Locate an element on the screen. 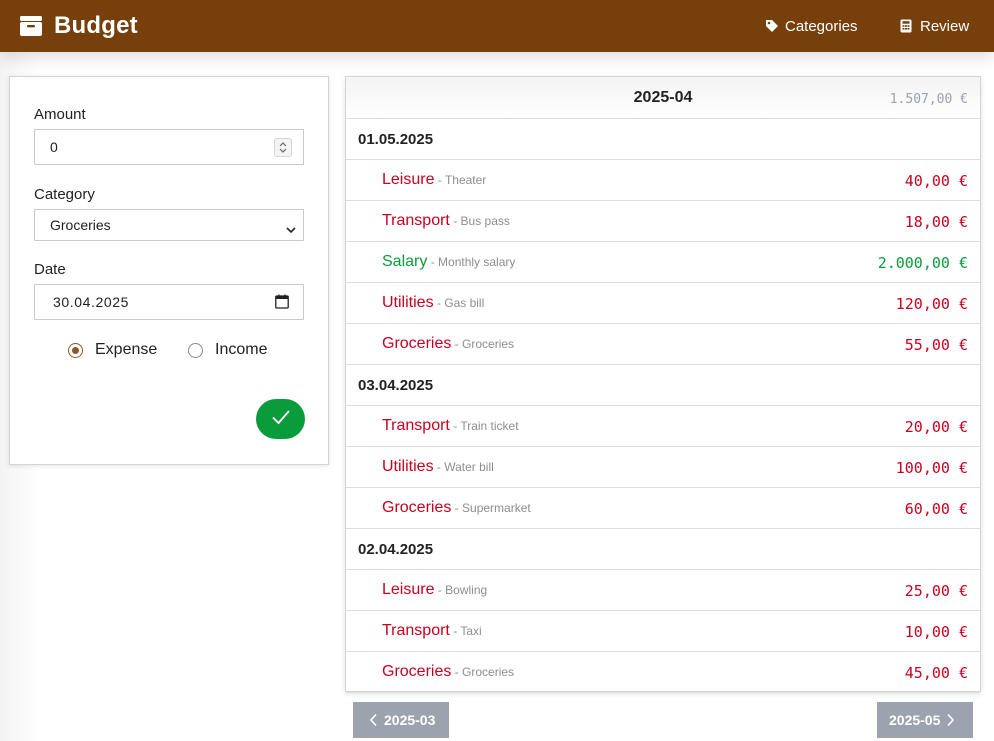  category-label: Category is located at coordinates (64, 194).